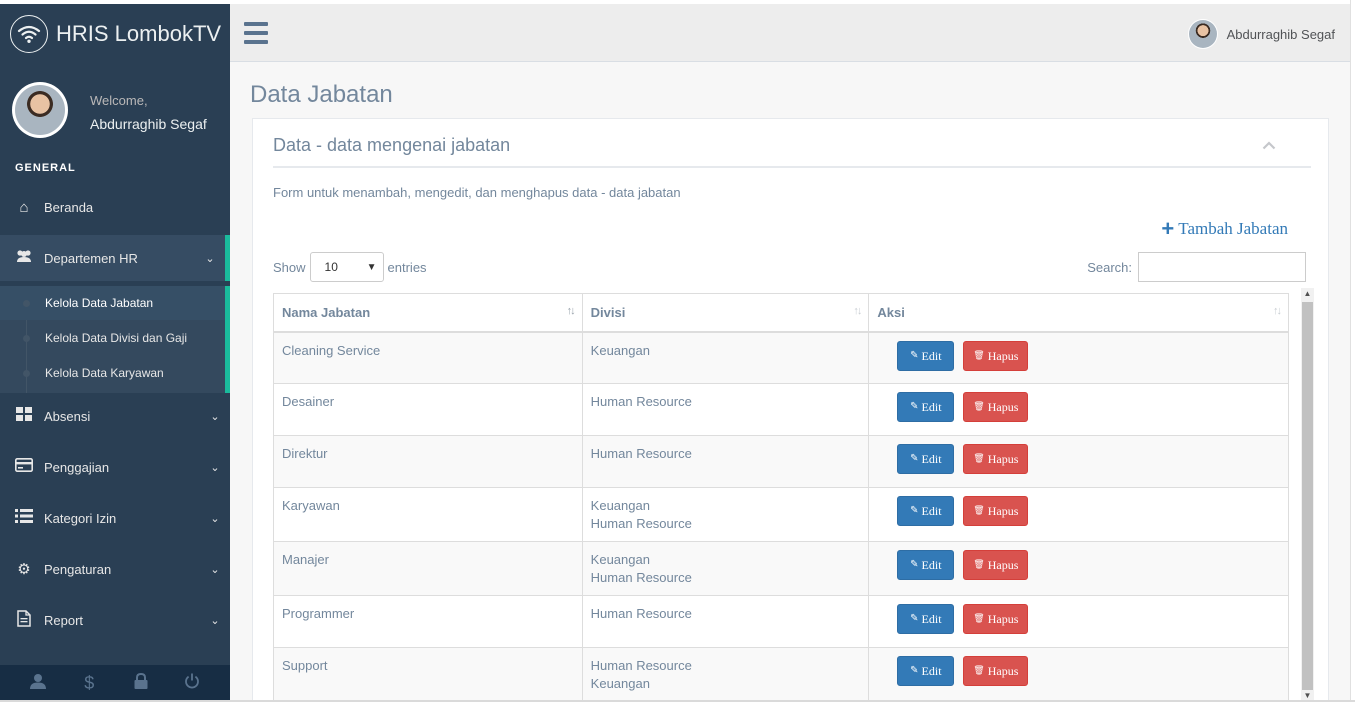 This screenshot has width=1355, height=702. What do you see at coordinates (112, 373) in the screenshot?
I see `submenu-item-karyawan: Kelola Data Karyawan` at bounding box center [112, 373].